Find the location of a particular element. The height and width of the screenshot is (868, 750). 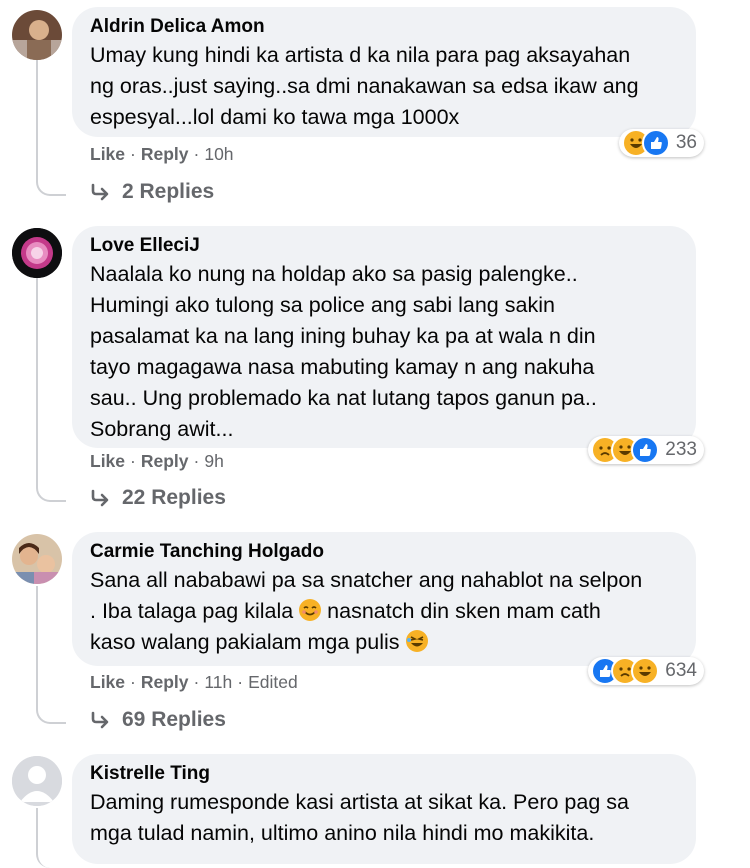

reaction-count: 634 is located at coordinates (681, 670).